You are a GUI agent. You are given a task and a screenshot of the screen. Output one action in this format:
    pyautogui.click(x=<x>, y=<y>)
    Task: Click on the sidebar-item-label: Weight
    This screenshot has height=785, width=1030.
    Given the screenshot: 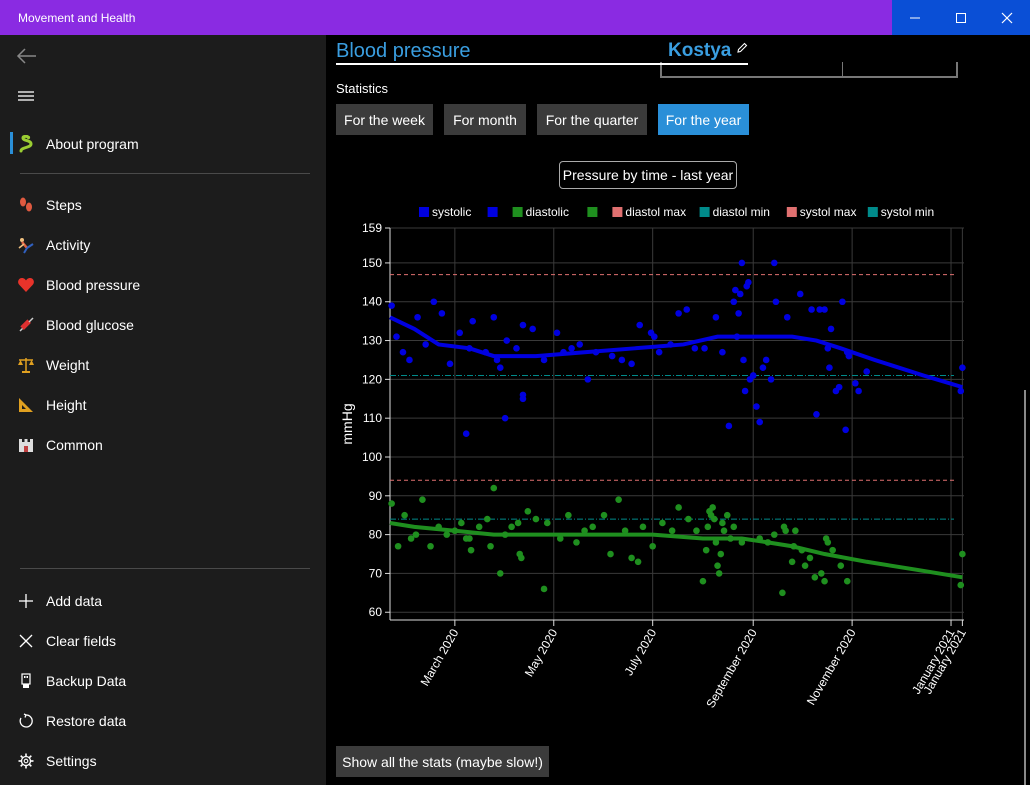 What is the action you would take?
    pyautogui.click(x=68, y=365)
    